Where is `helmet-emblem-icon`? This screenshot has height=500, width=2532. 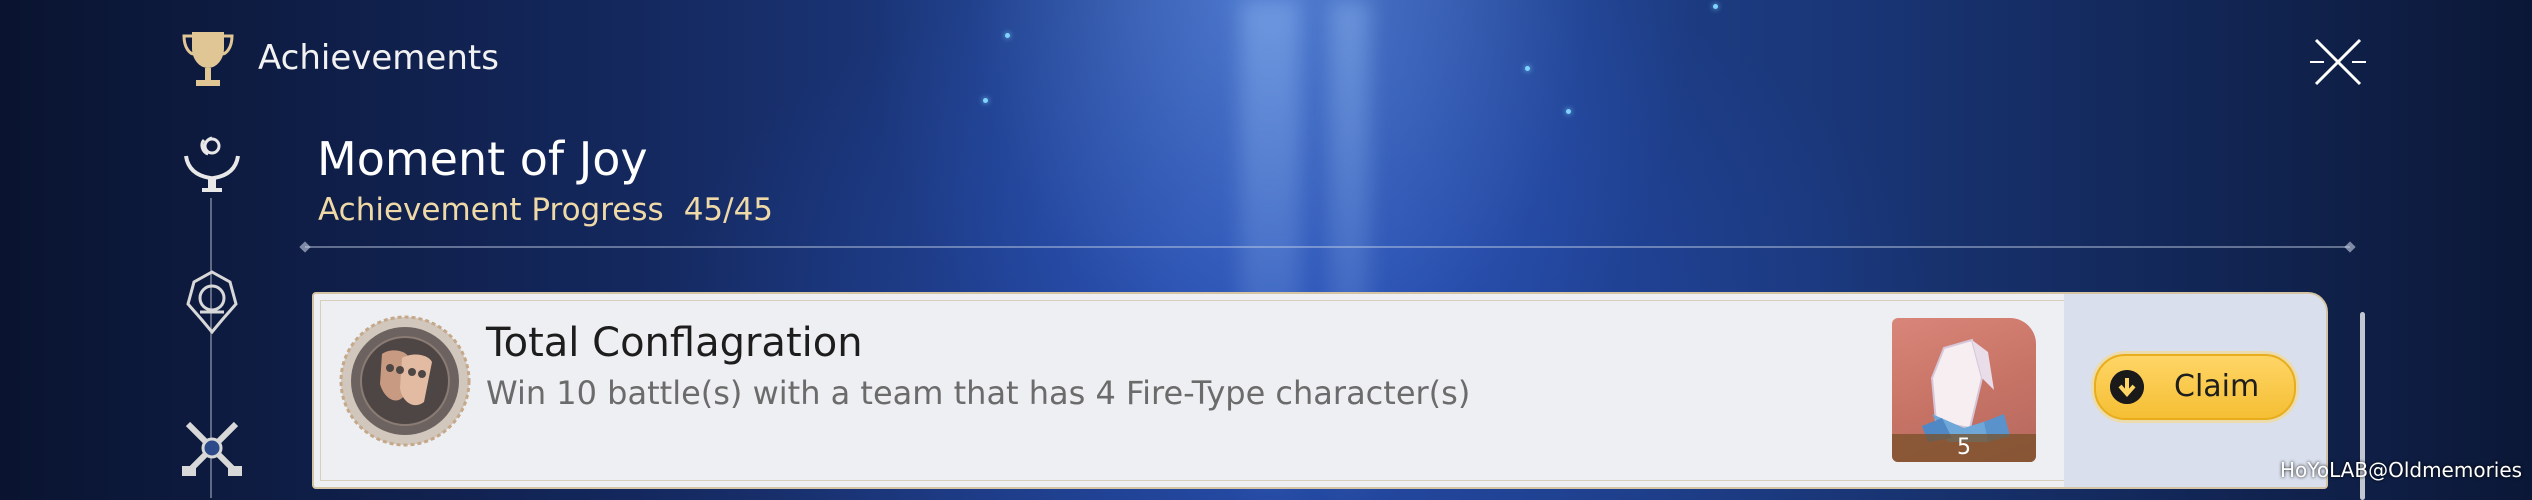
helmet-emblem-icon is located at coordinates (212, 302).